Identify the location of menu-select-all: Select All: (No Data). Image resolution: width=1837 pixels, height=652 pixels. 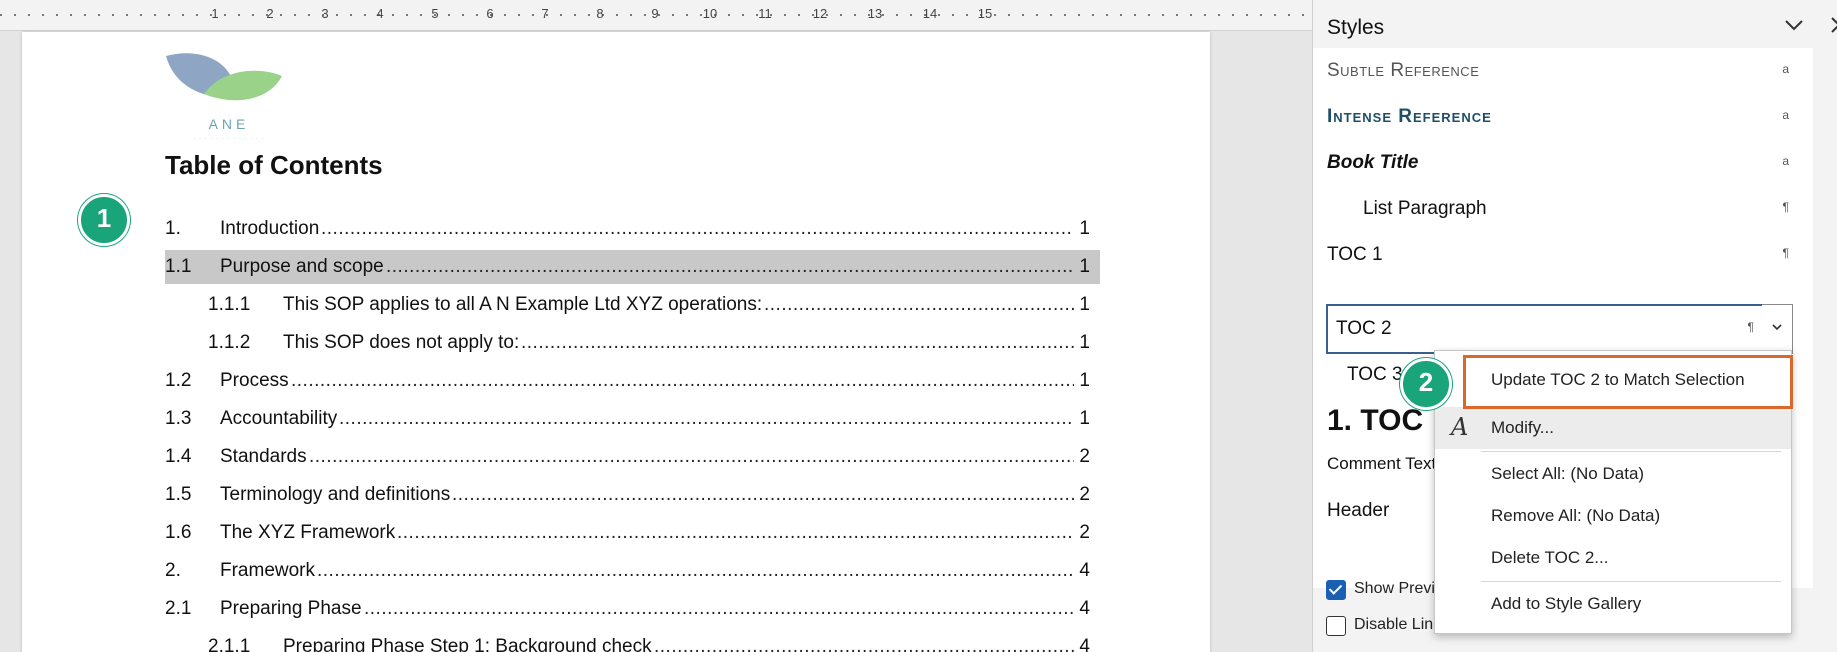
(1613, 474).